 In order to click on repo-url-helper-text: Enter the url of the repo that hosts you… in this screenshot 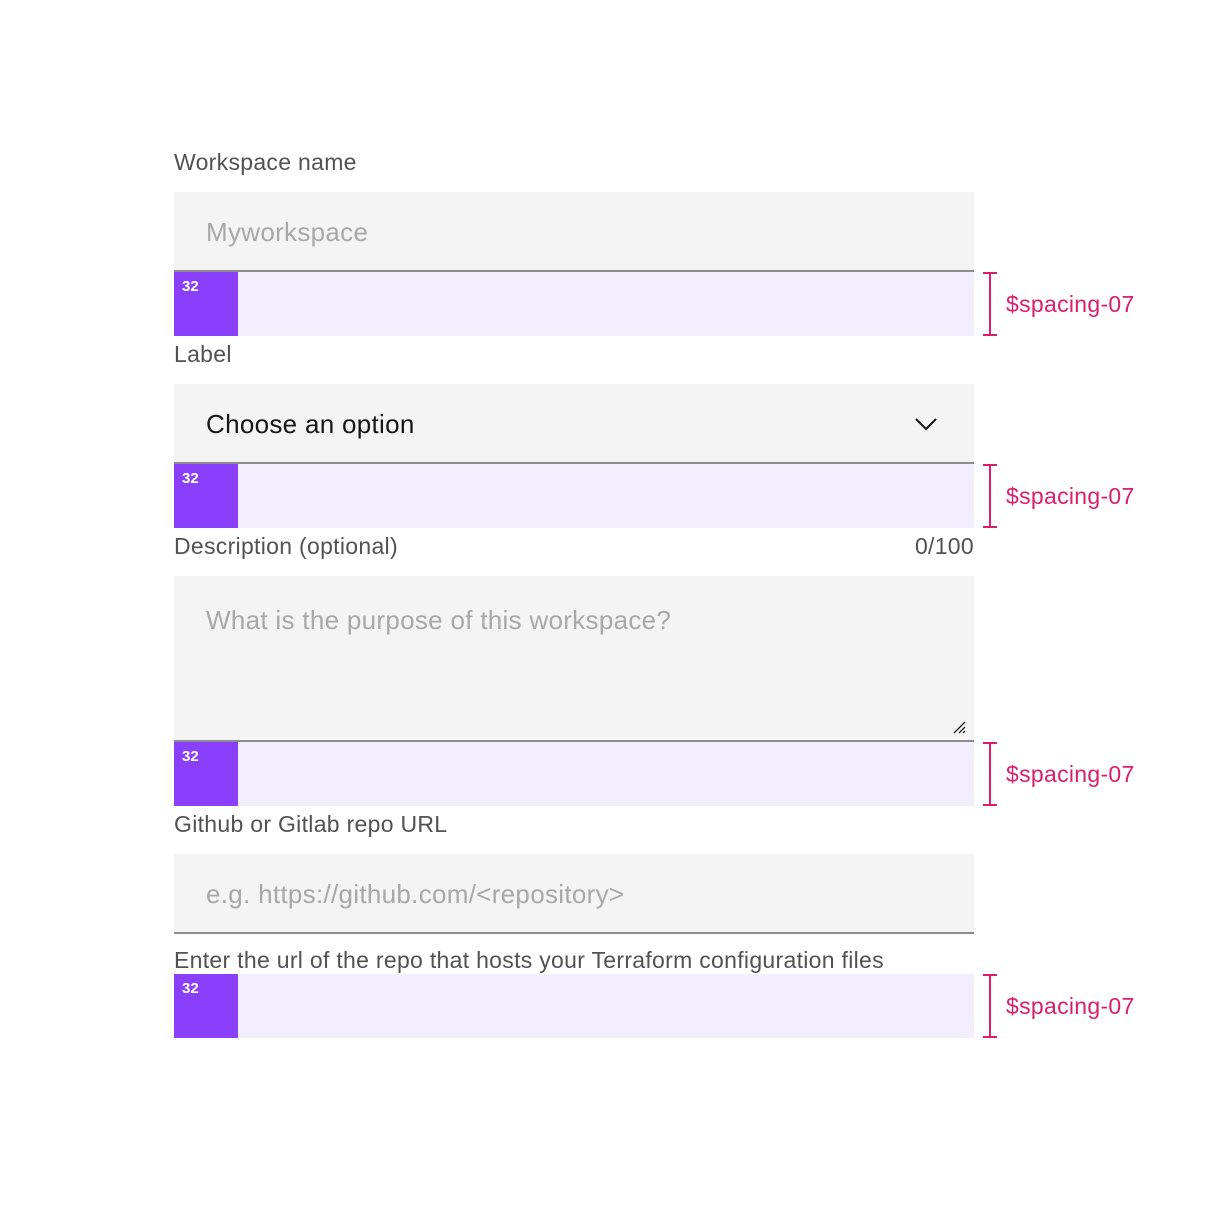, I will do `click(529, 960)`.